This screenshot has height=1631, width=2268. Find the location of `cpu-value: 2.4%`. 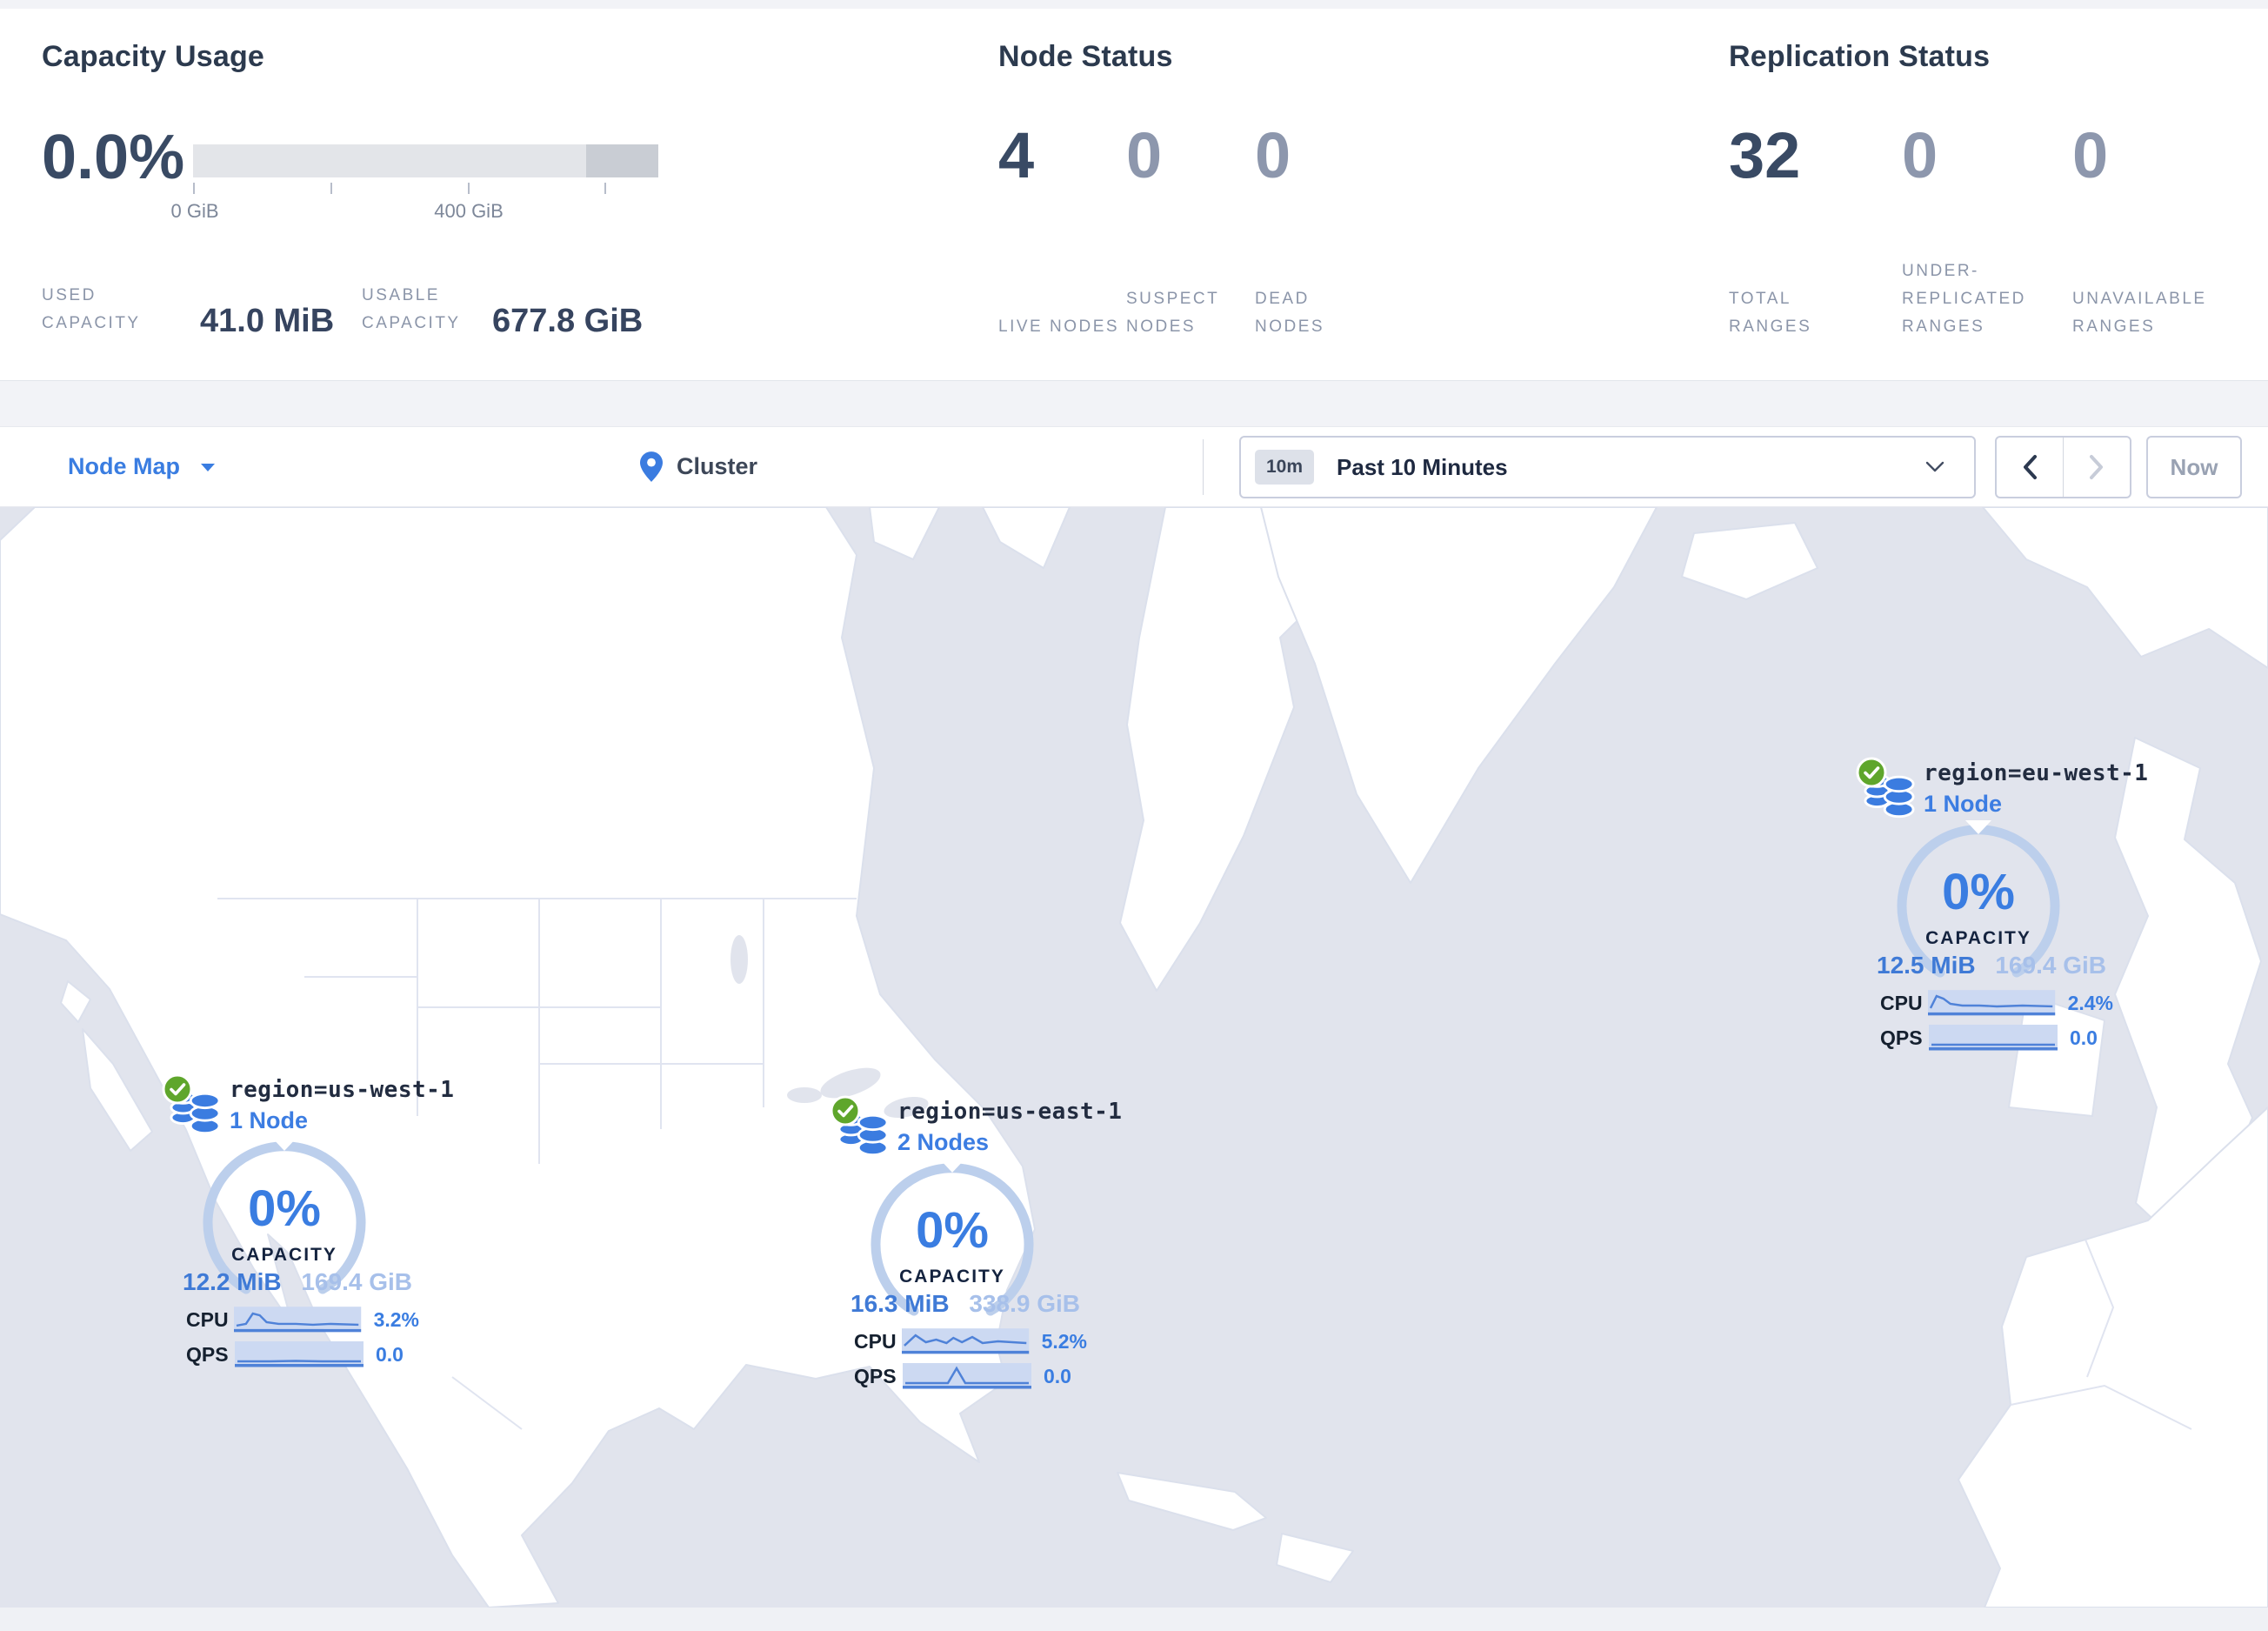

cpu-value: 2.4% is located at coordinates (2090, 1002).